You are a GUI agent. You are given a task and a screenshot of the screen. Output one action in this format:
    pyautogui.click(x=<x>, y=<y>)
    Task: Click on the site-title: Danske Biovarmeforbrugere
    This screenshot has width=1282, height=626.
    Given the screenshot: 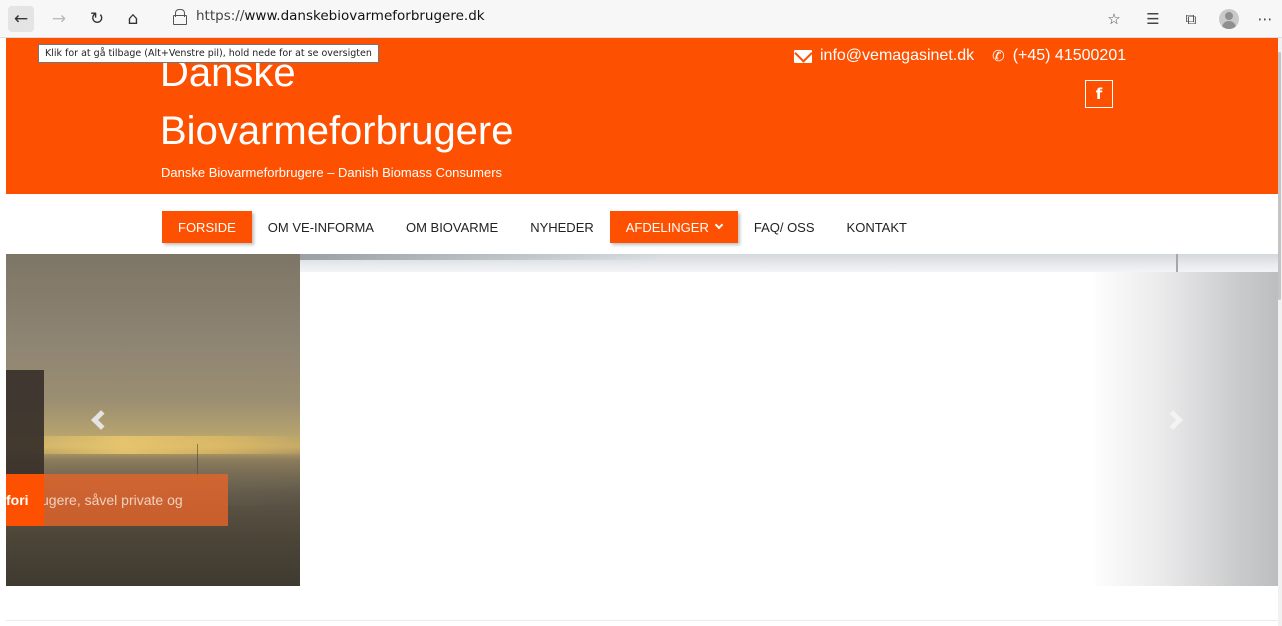 What is the action you would take?
    pyautogui.click(x=420, y=105)
    